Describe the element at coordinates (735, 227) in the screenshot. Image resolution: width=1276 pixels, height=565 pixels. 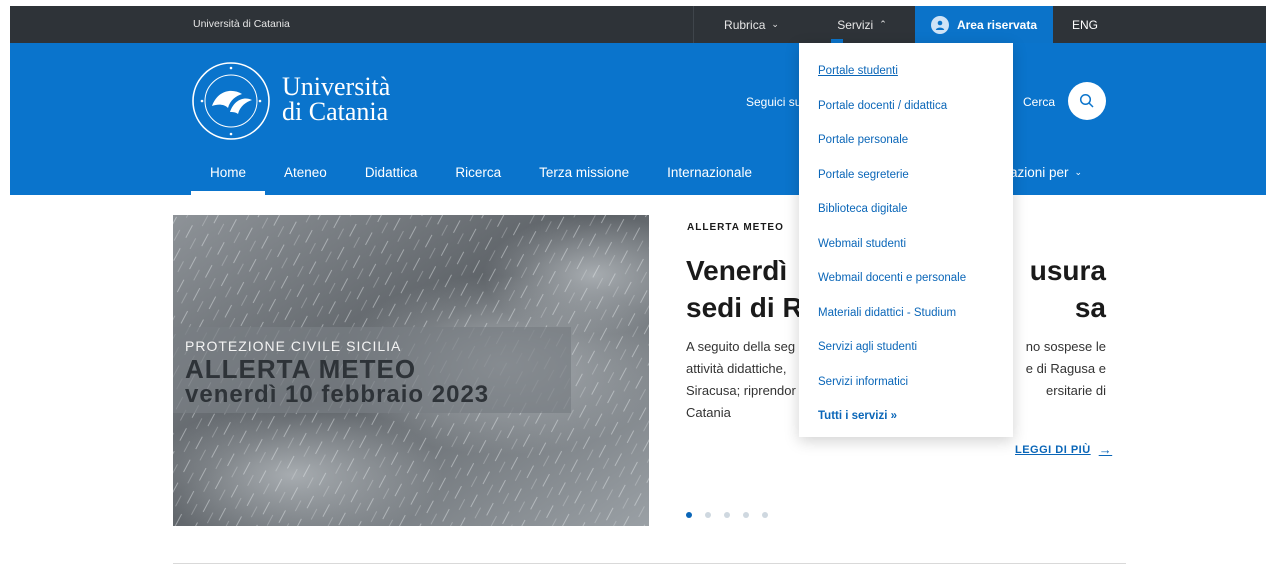
I see `news-category: ALLERTA METEO` at that location.